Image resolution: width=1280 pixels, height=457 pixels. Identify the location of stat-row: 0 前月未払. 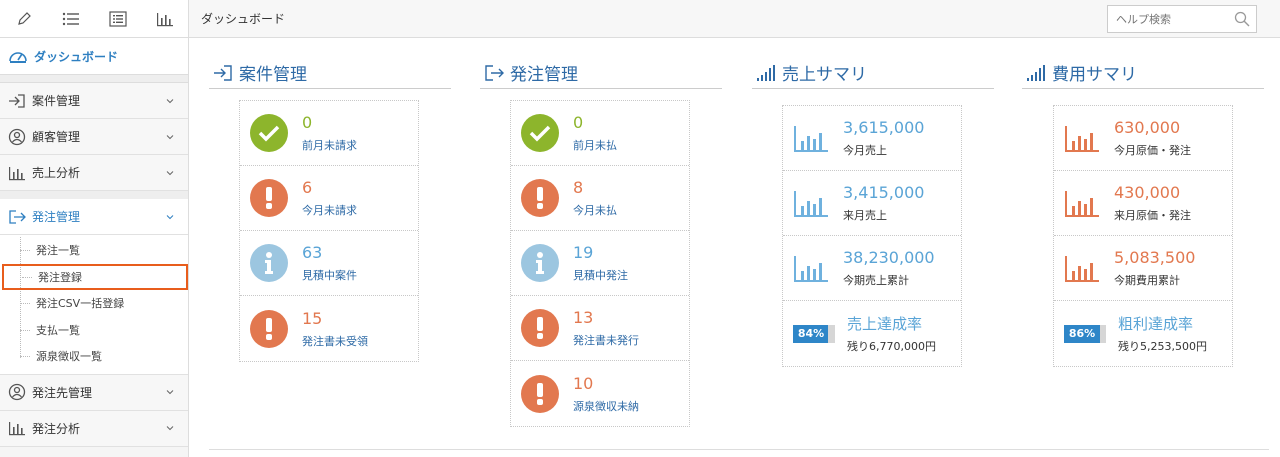
(600, 133).